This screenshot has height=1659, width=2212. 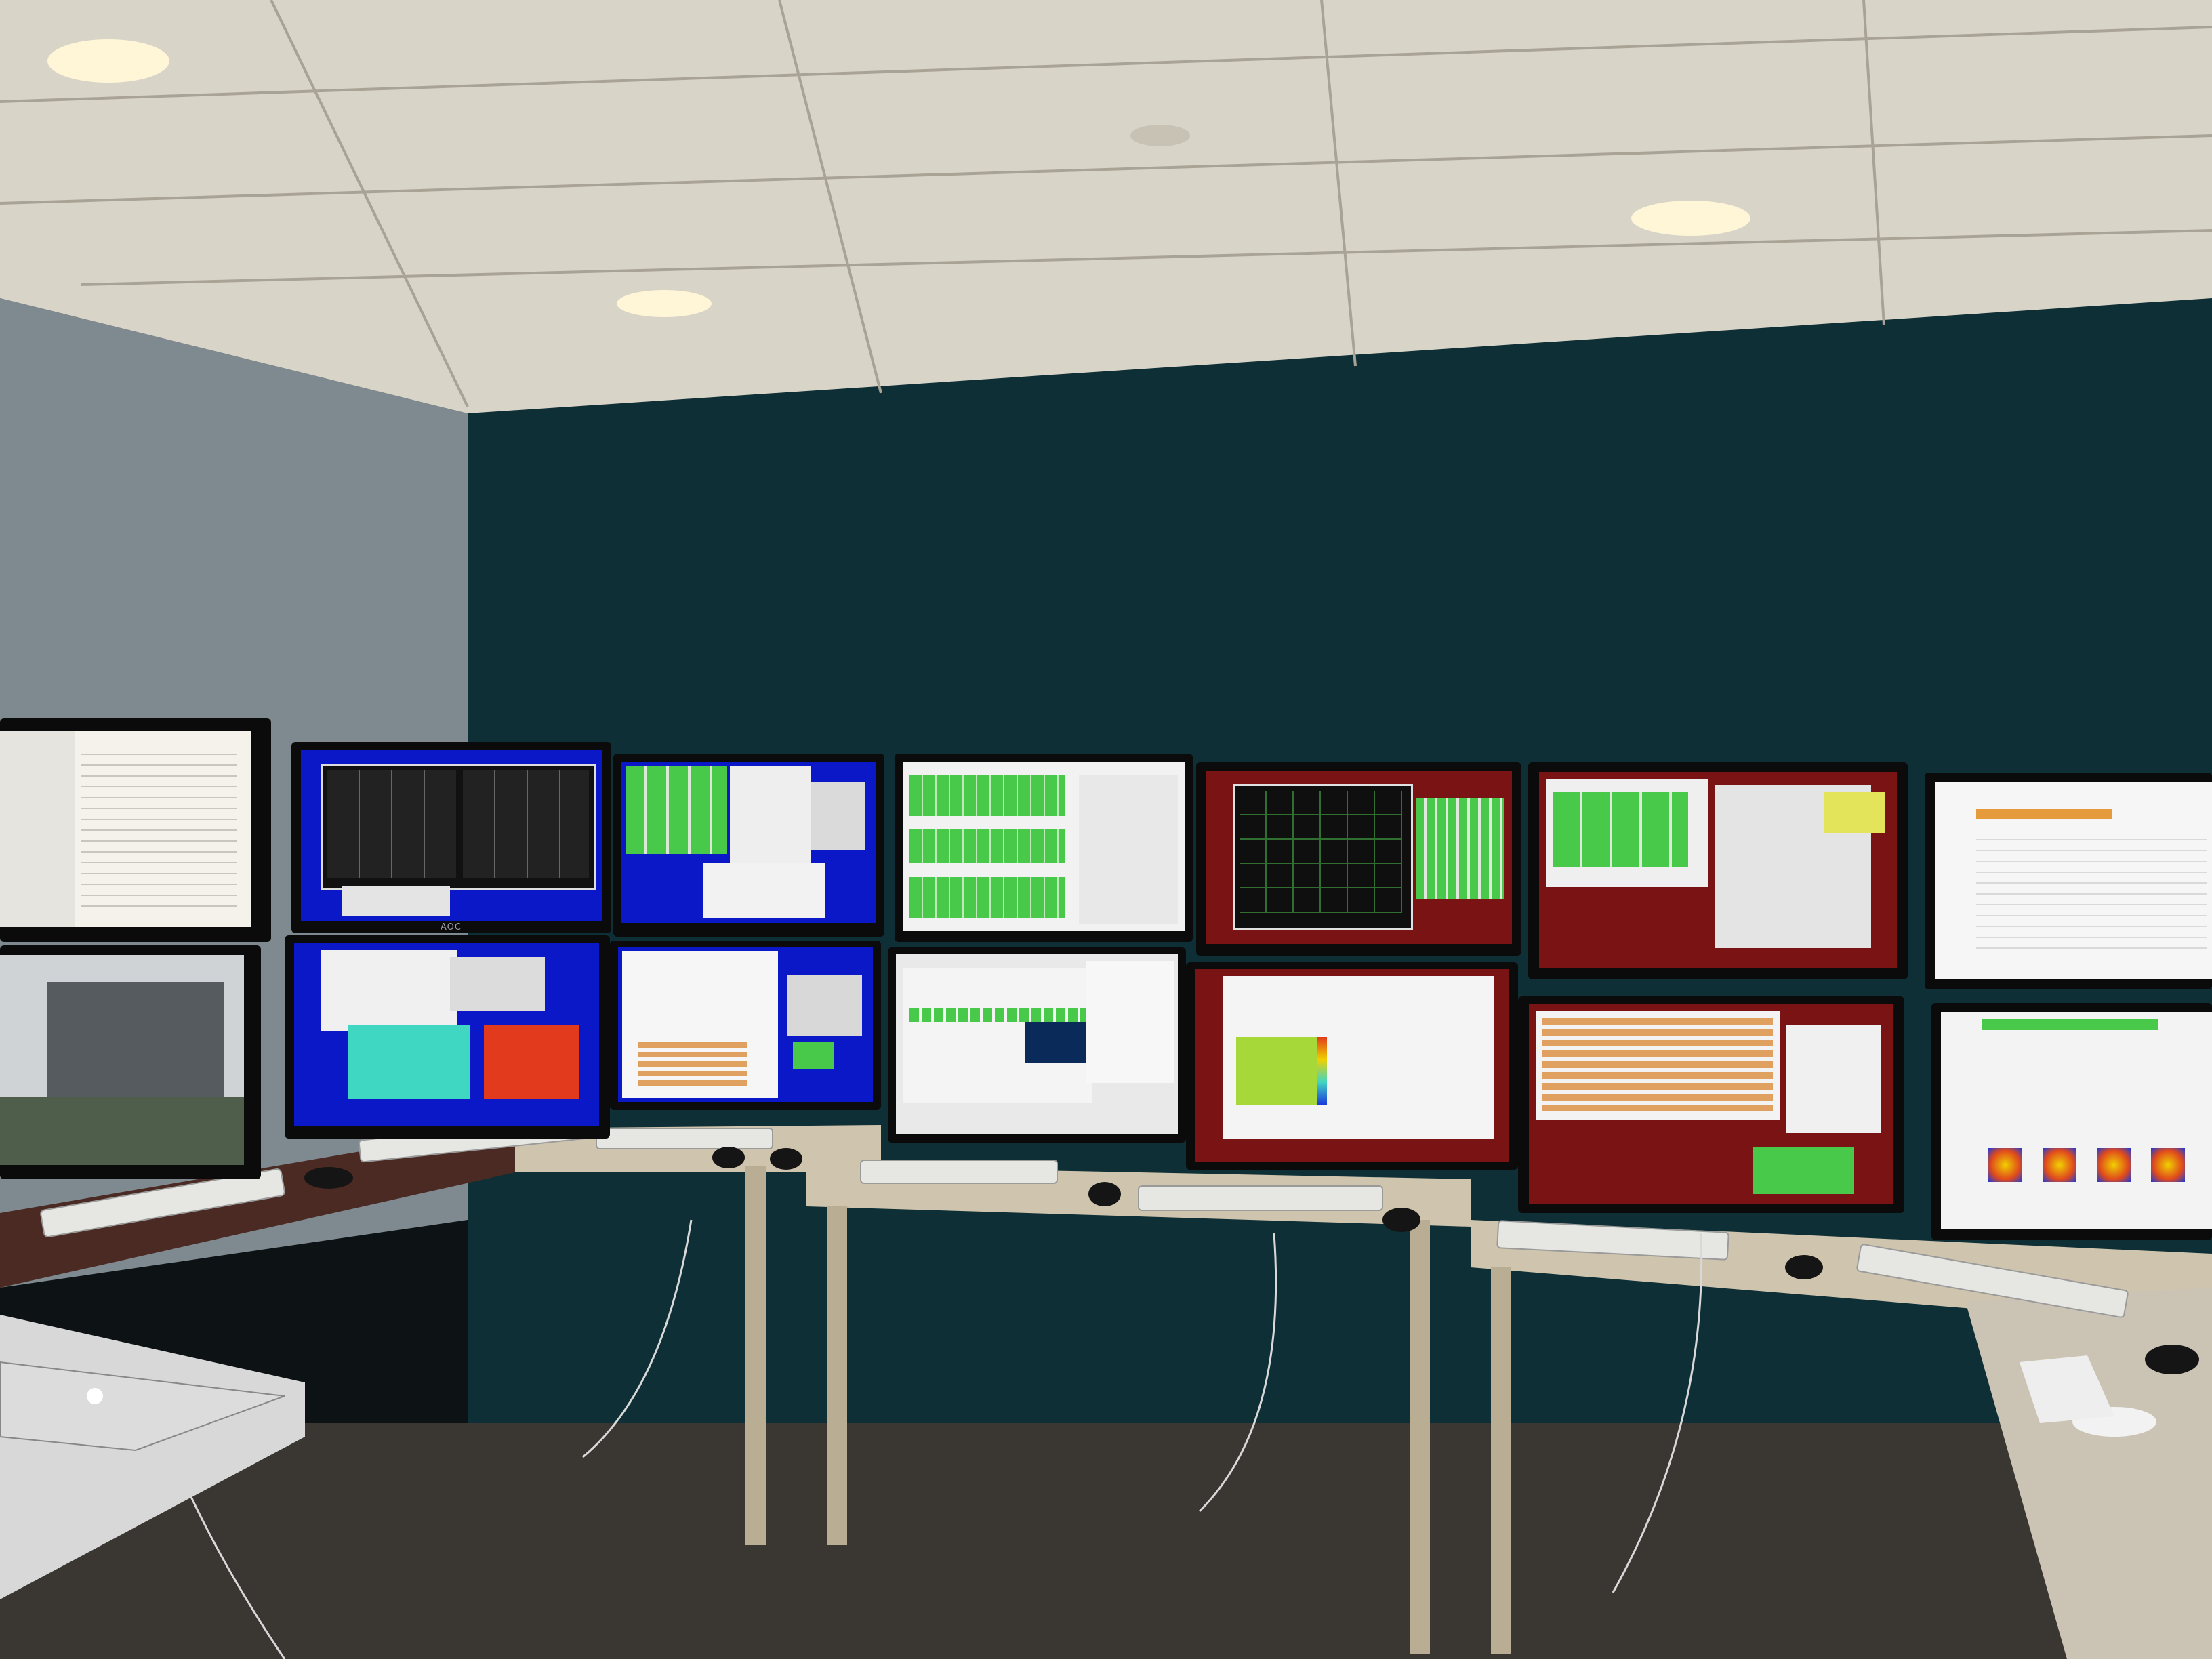 I want to click on heatmap-cyan, so click(x=409, y=1062).